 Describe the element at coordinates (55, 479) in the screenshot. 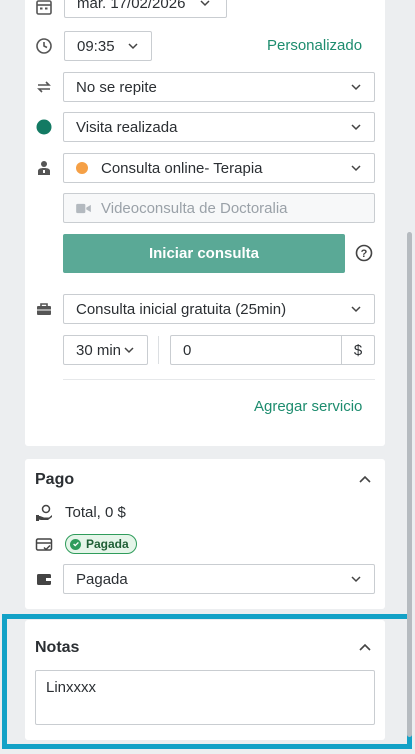

I see `payment-title: Pago` at that location.